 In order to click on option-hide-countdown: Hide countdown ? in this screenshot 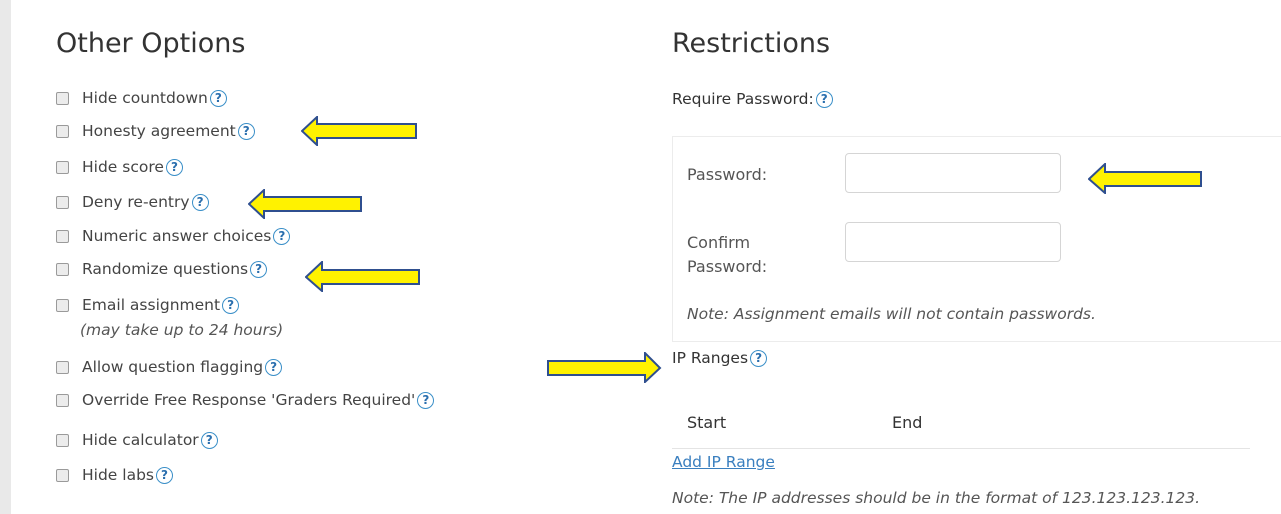, I will do `click(141, 98)`.